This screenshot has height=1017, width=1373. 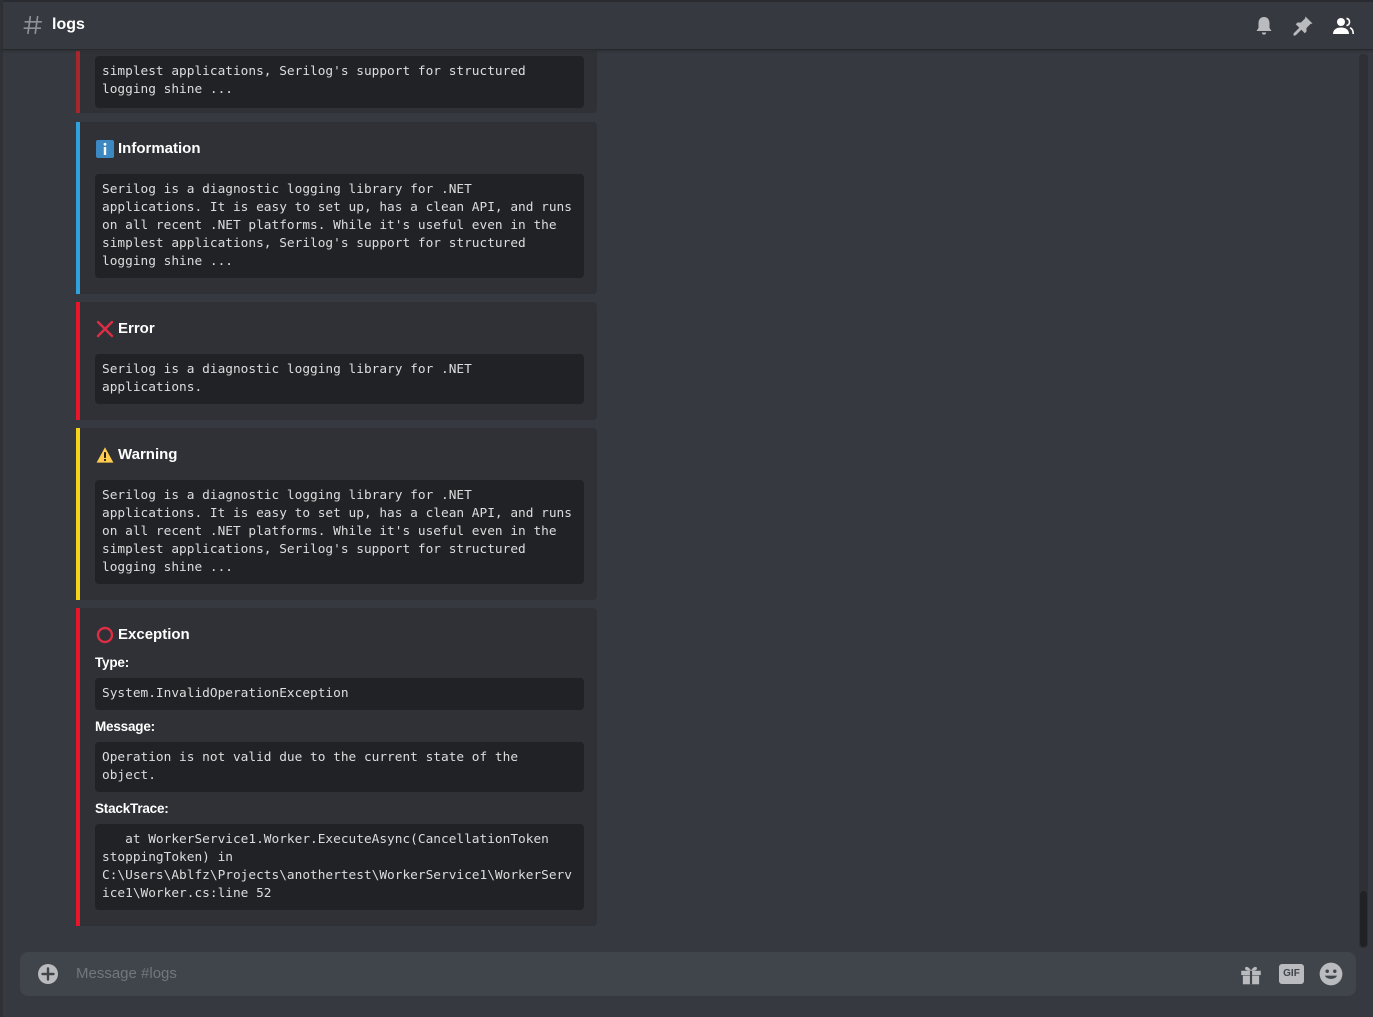 What do you see at coordinates (1363, 919) in the screenshot?
I see `scrollbar-thumb` at bounding box center [1363, 919].